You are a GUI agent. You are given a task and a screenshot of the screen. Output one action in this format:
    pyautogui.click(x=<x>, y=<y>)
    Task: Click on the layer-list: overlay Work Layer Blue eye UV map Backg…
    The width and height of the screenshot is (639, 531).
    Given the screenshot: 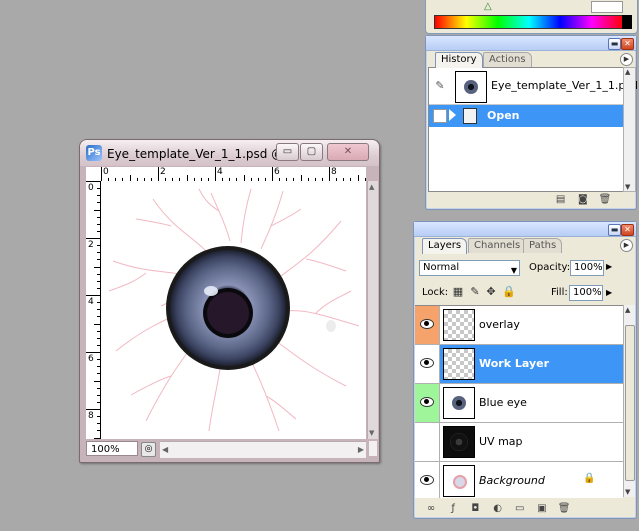 What is the action you would take?
    pyautogui.click(x=519, y=401)
    